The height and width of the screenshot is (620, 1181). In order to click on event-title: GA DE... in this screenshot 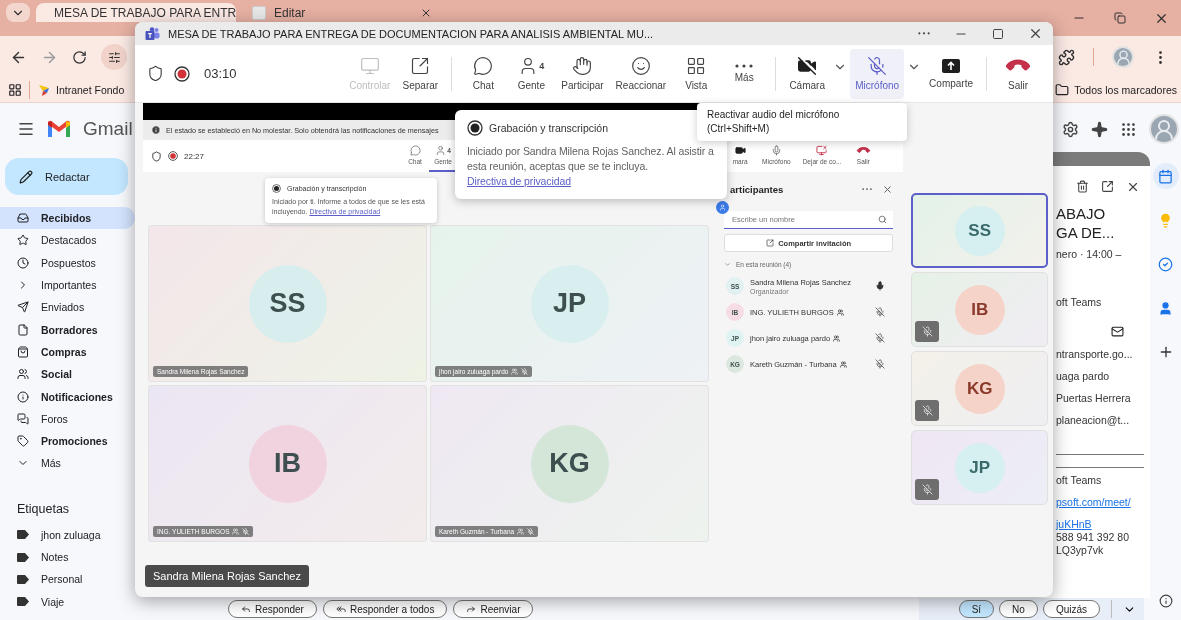, I will do `click(1086, 232)`.